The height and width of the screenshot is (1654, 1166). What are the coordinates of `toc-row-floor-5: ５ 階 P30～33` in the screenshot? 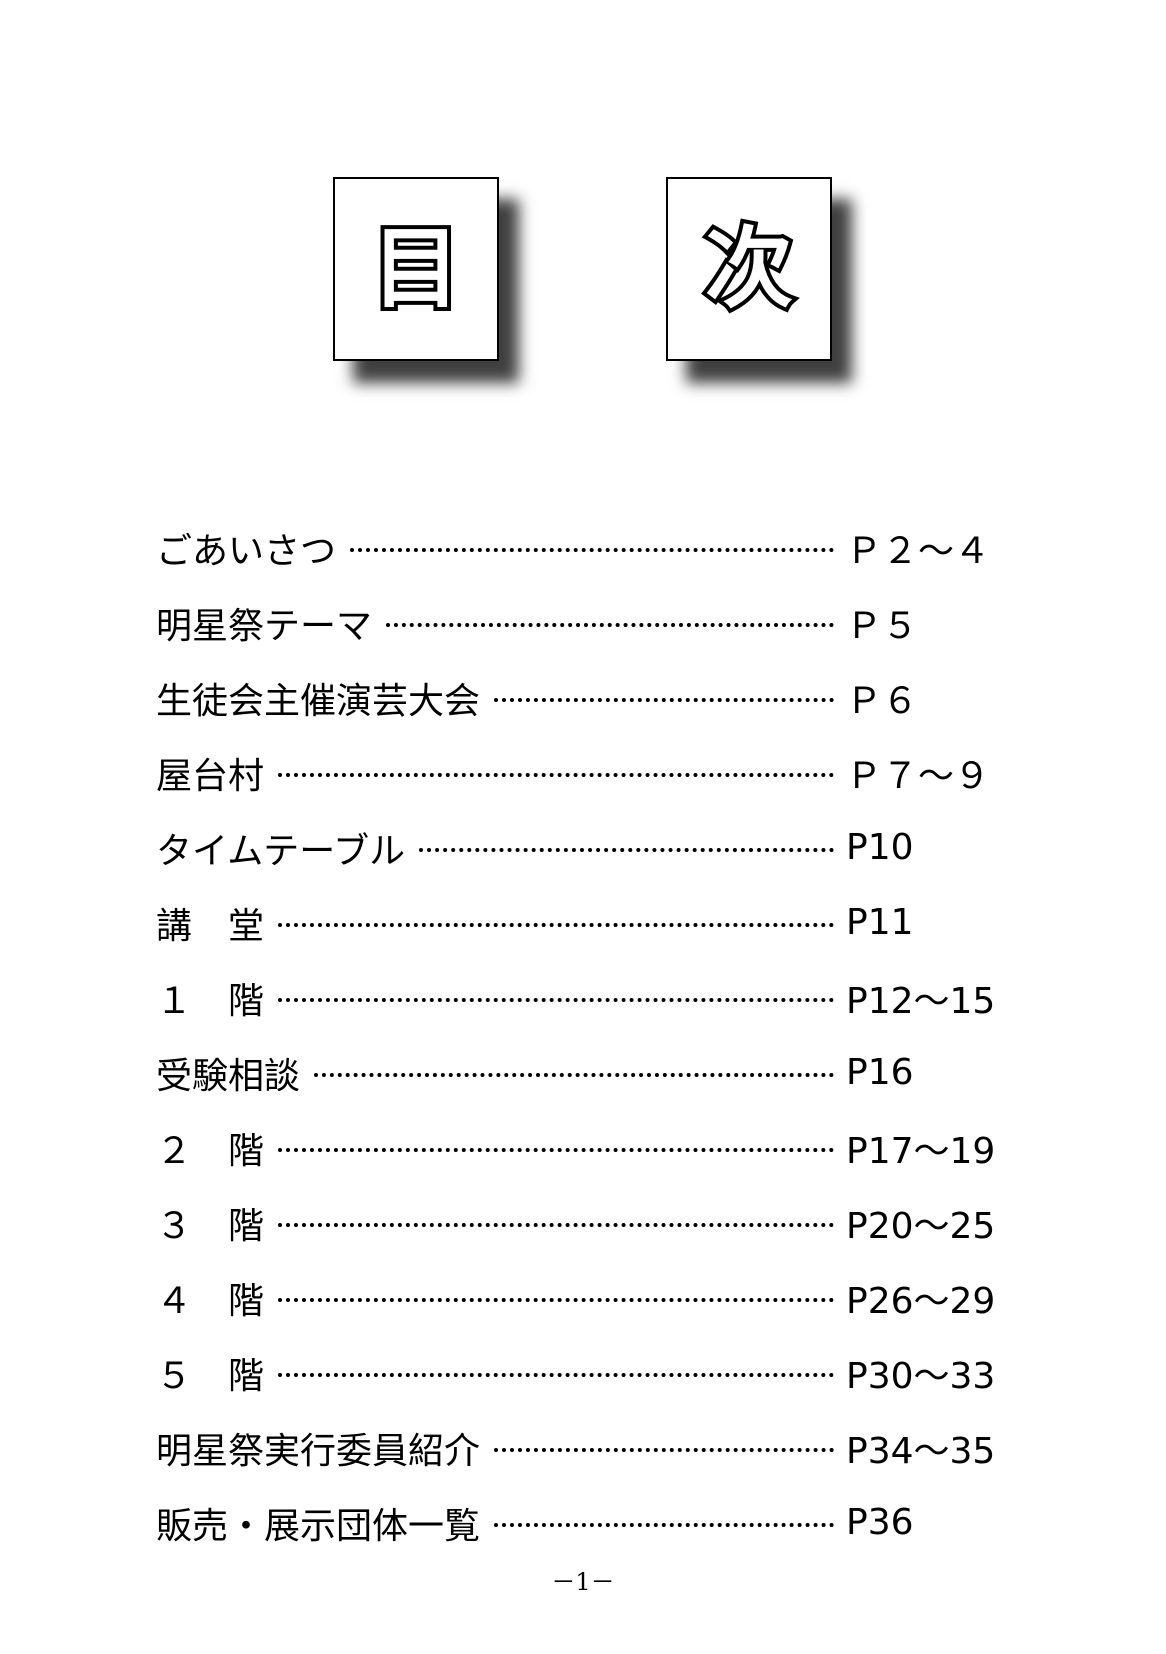 It's located at (586, 1372).